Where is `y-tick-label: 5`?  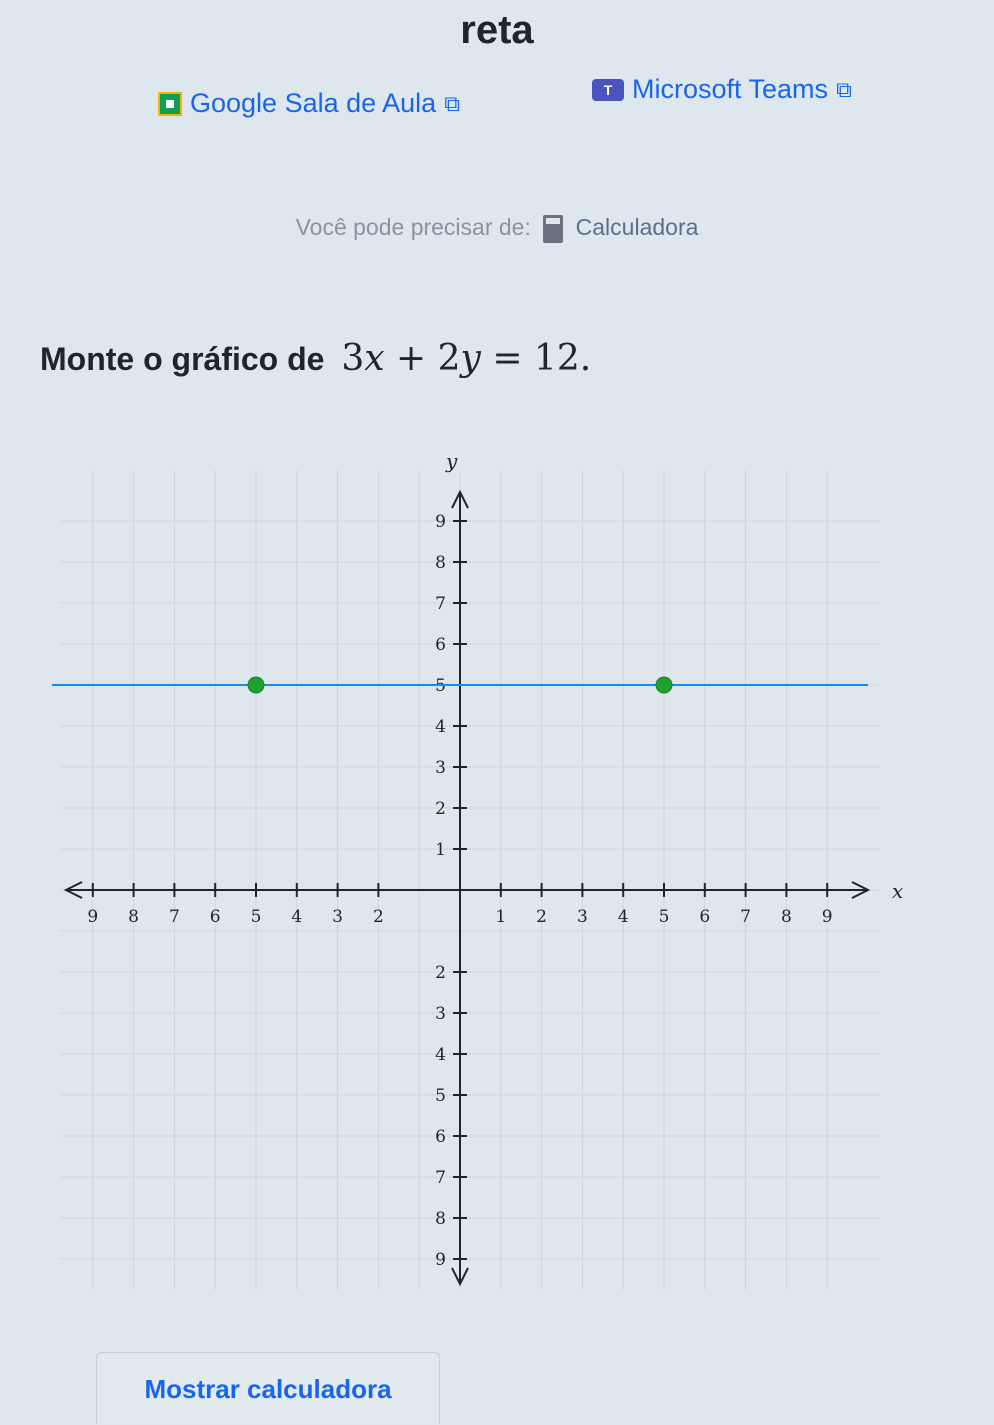
y-tick-label: 5 is located at coordinates (440, 1096).